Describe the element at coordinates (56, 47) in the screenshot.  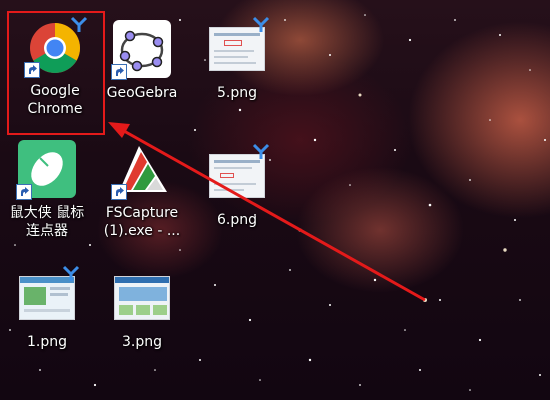
I see `chrome-icon` at that location.